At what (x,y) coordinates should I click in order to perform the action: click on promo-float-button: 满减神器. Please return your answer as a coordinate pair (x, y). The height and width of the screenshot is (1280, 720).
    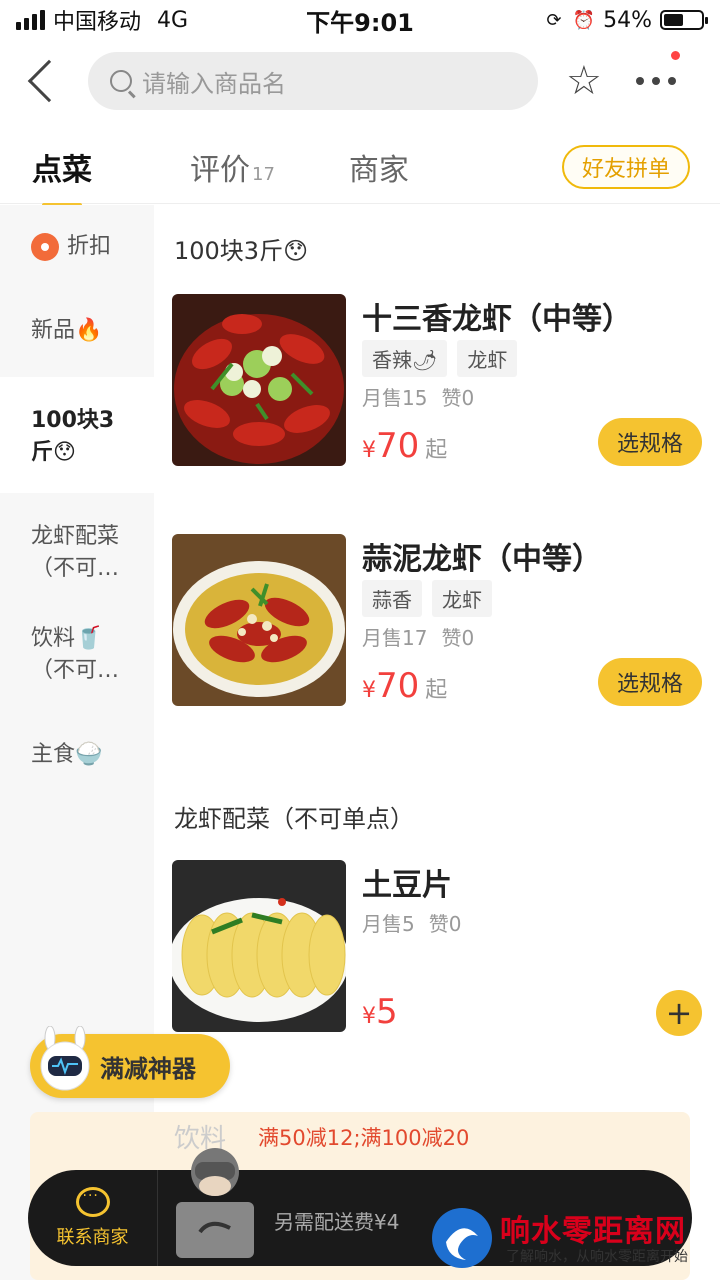
    Looking at the image, I should click on (130, 1062).